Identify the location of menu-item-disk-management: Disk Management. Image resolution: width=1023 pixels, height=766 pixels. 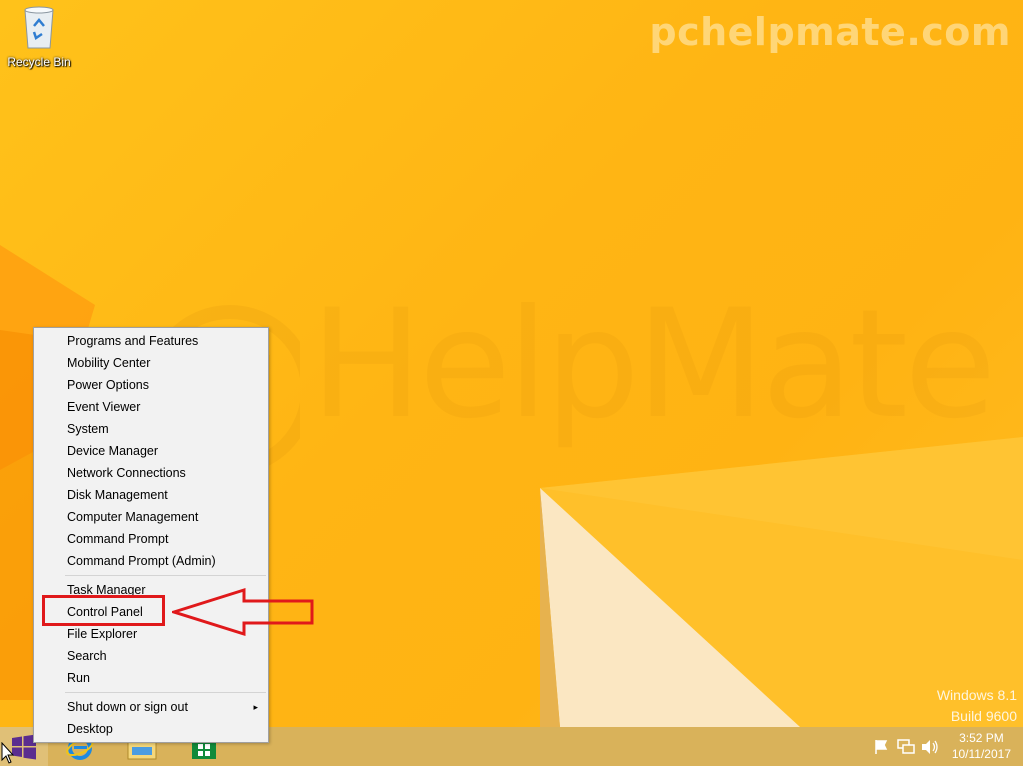
(151, 495).